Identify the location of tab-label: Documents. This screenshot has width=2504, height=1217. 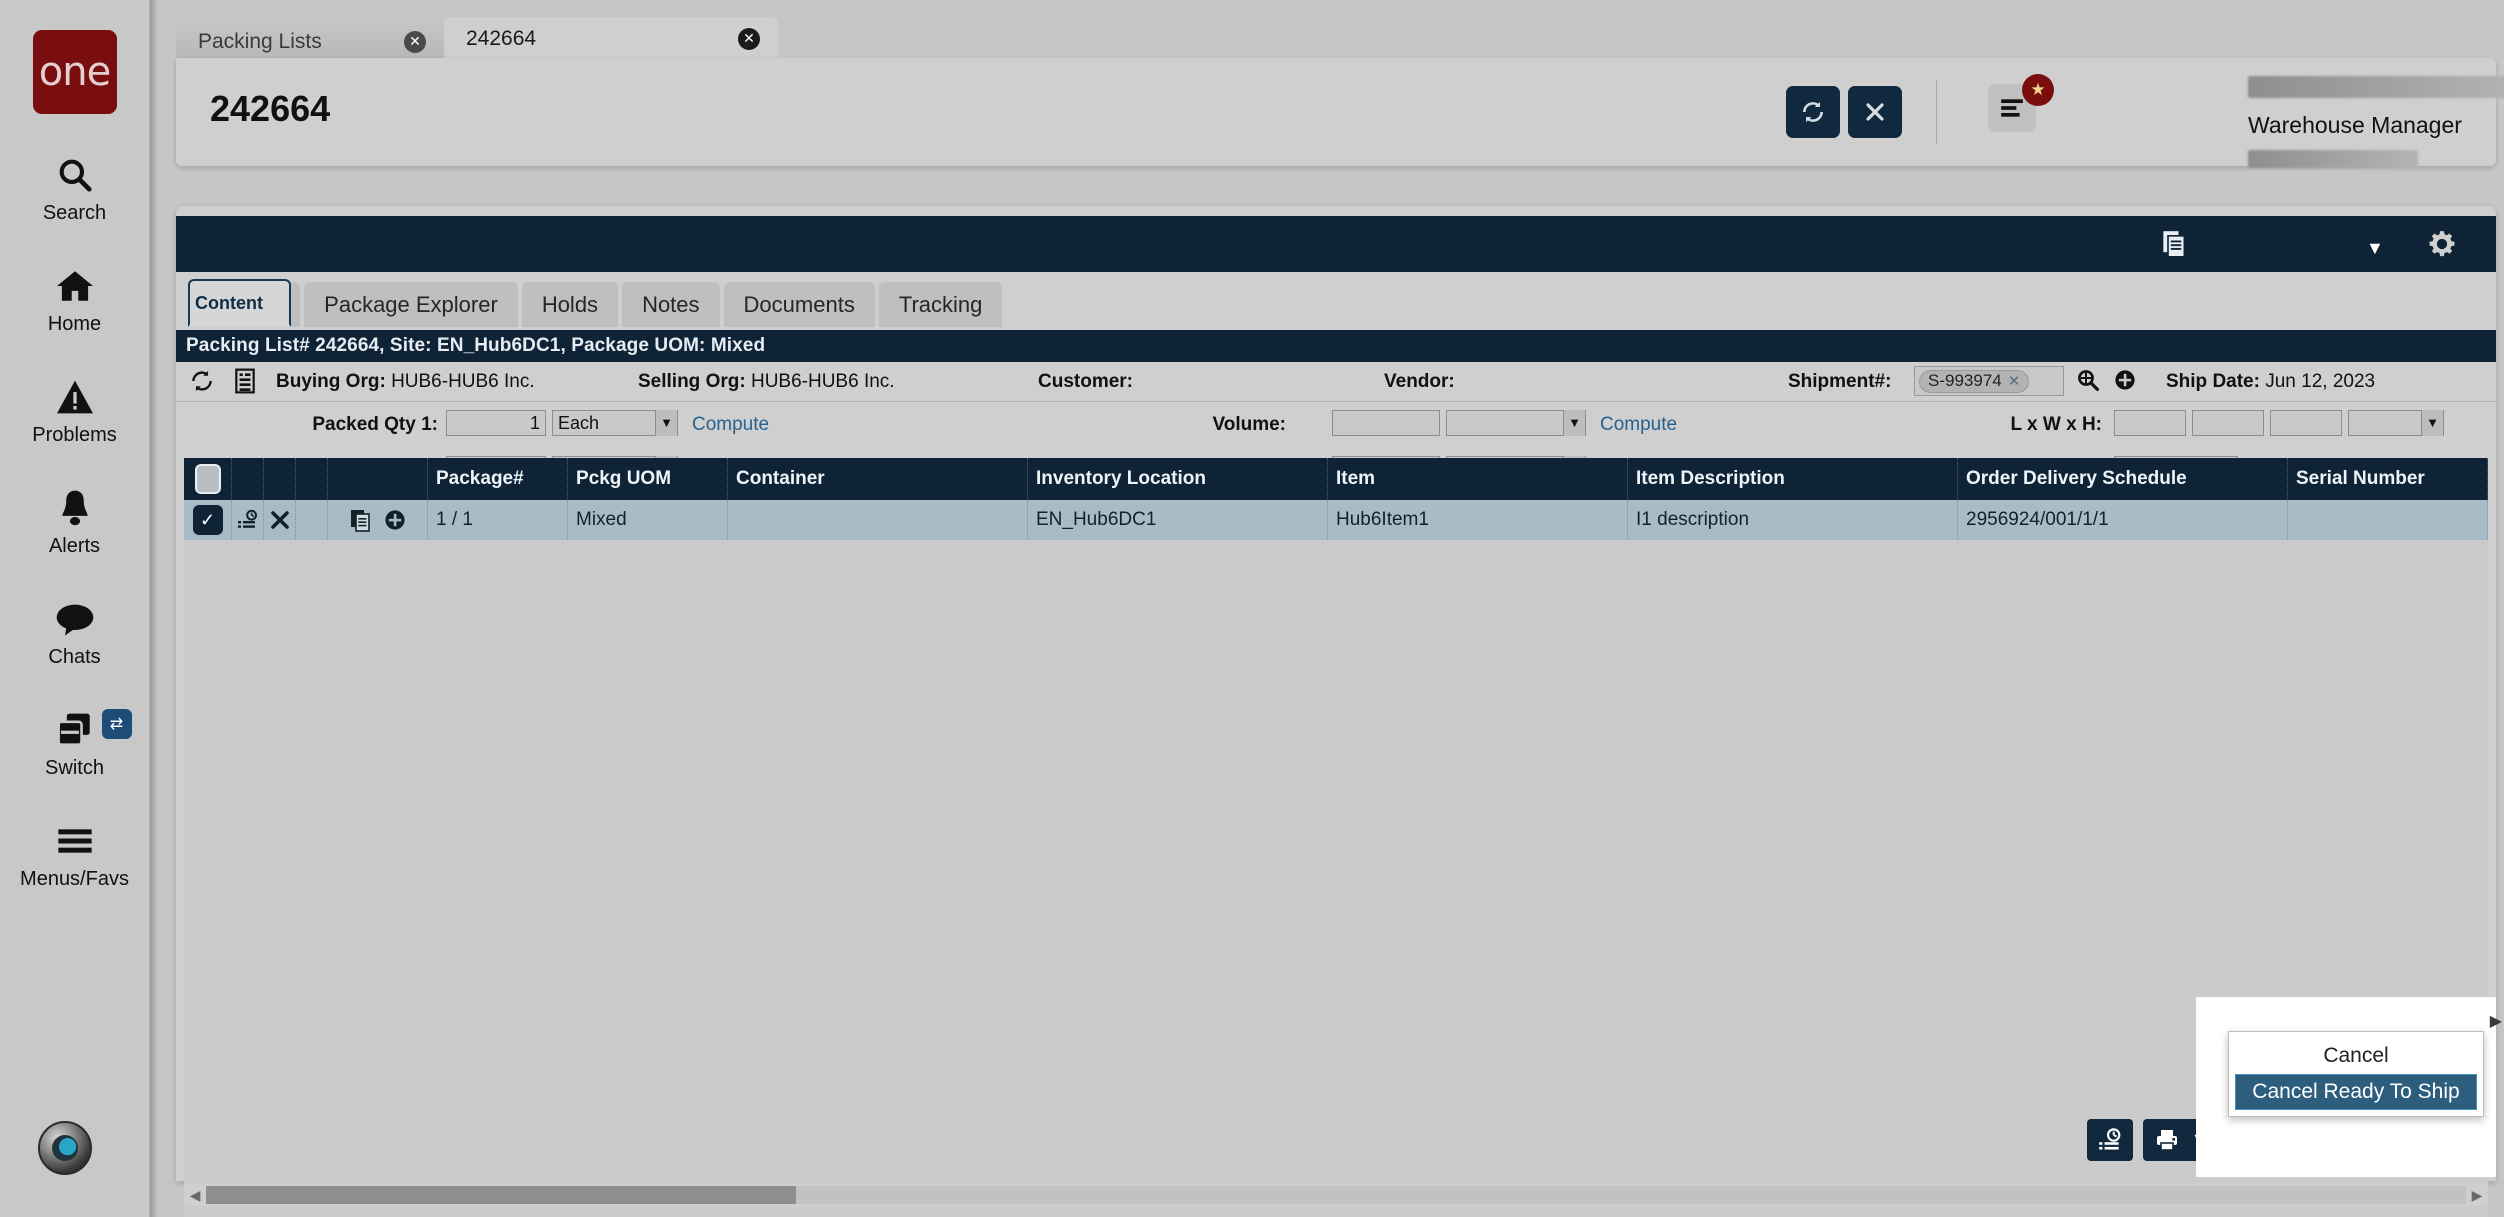
(799, 304).